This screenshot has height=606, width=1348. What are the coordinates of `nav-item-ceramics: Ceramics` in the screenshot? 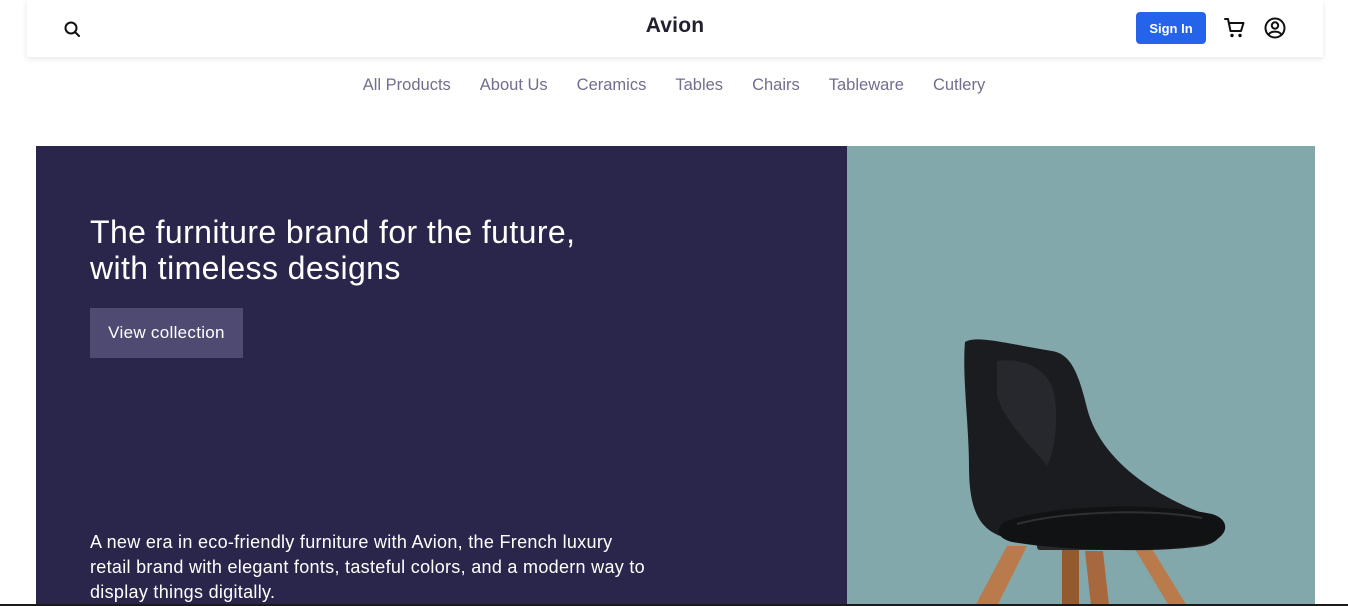 It's located at (612, 85).